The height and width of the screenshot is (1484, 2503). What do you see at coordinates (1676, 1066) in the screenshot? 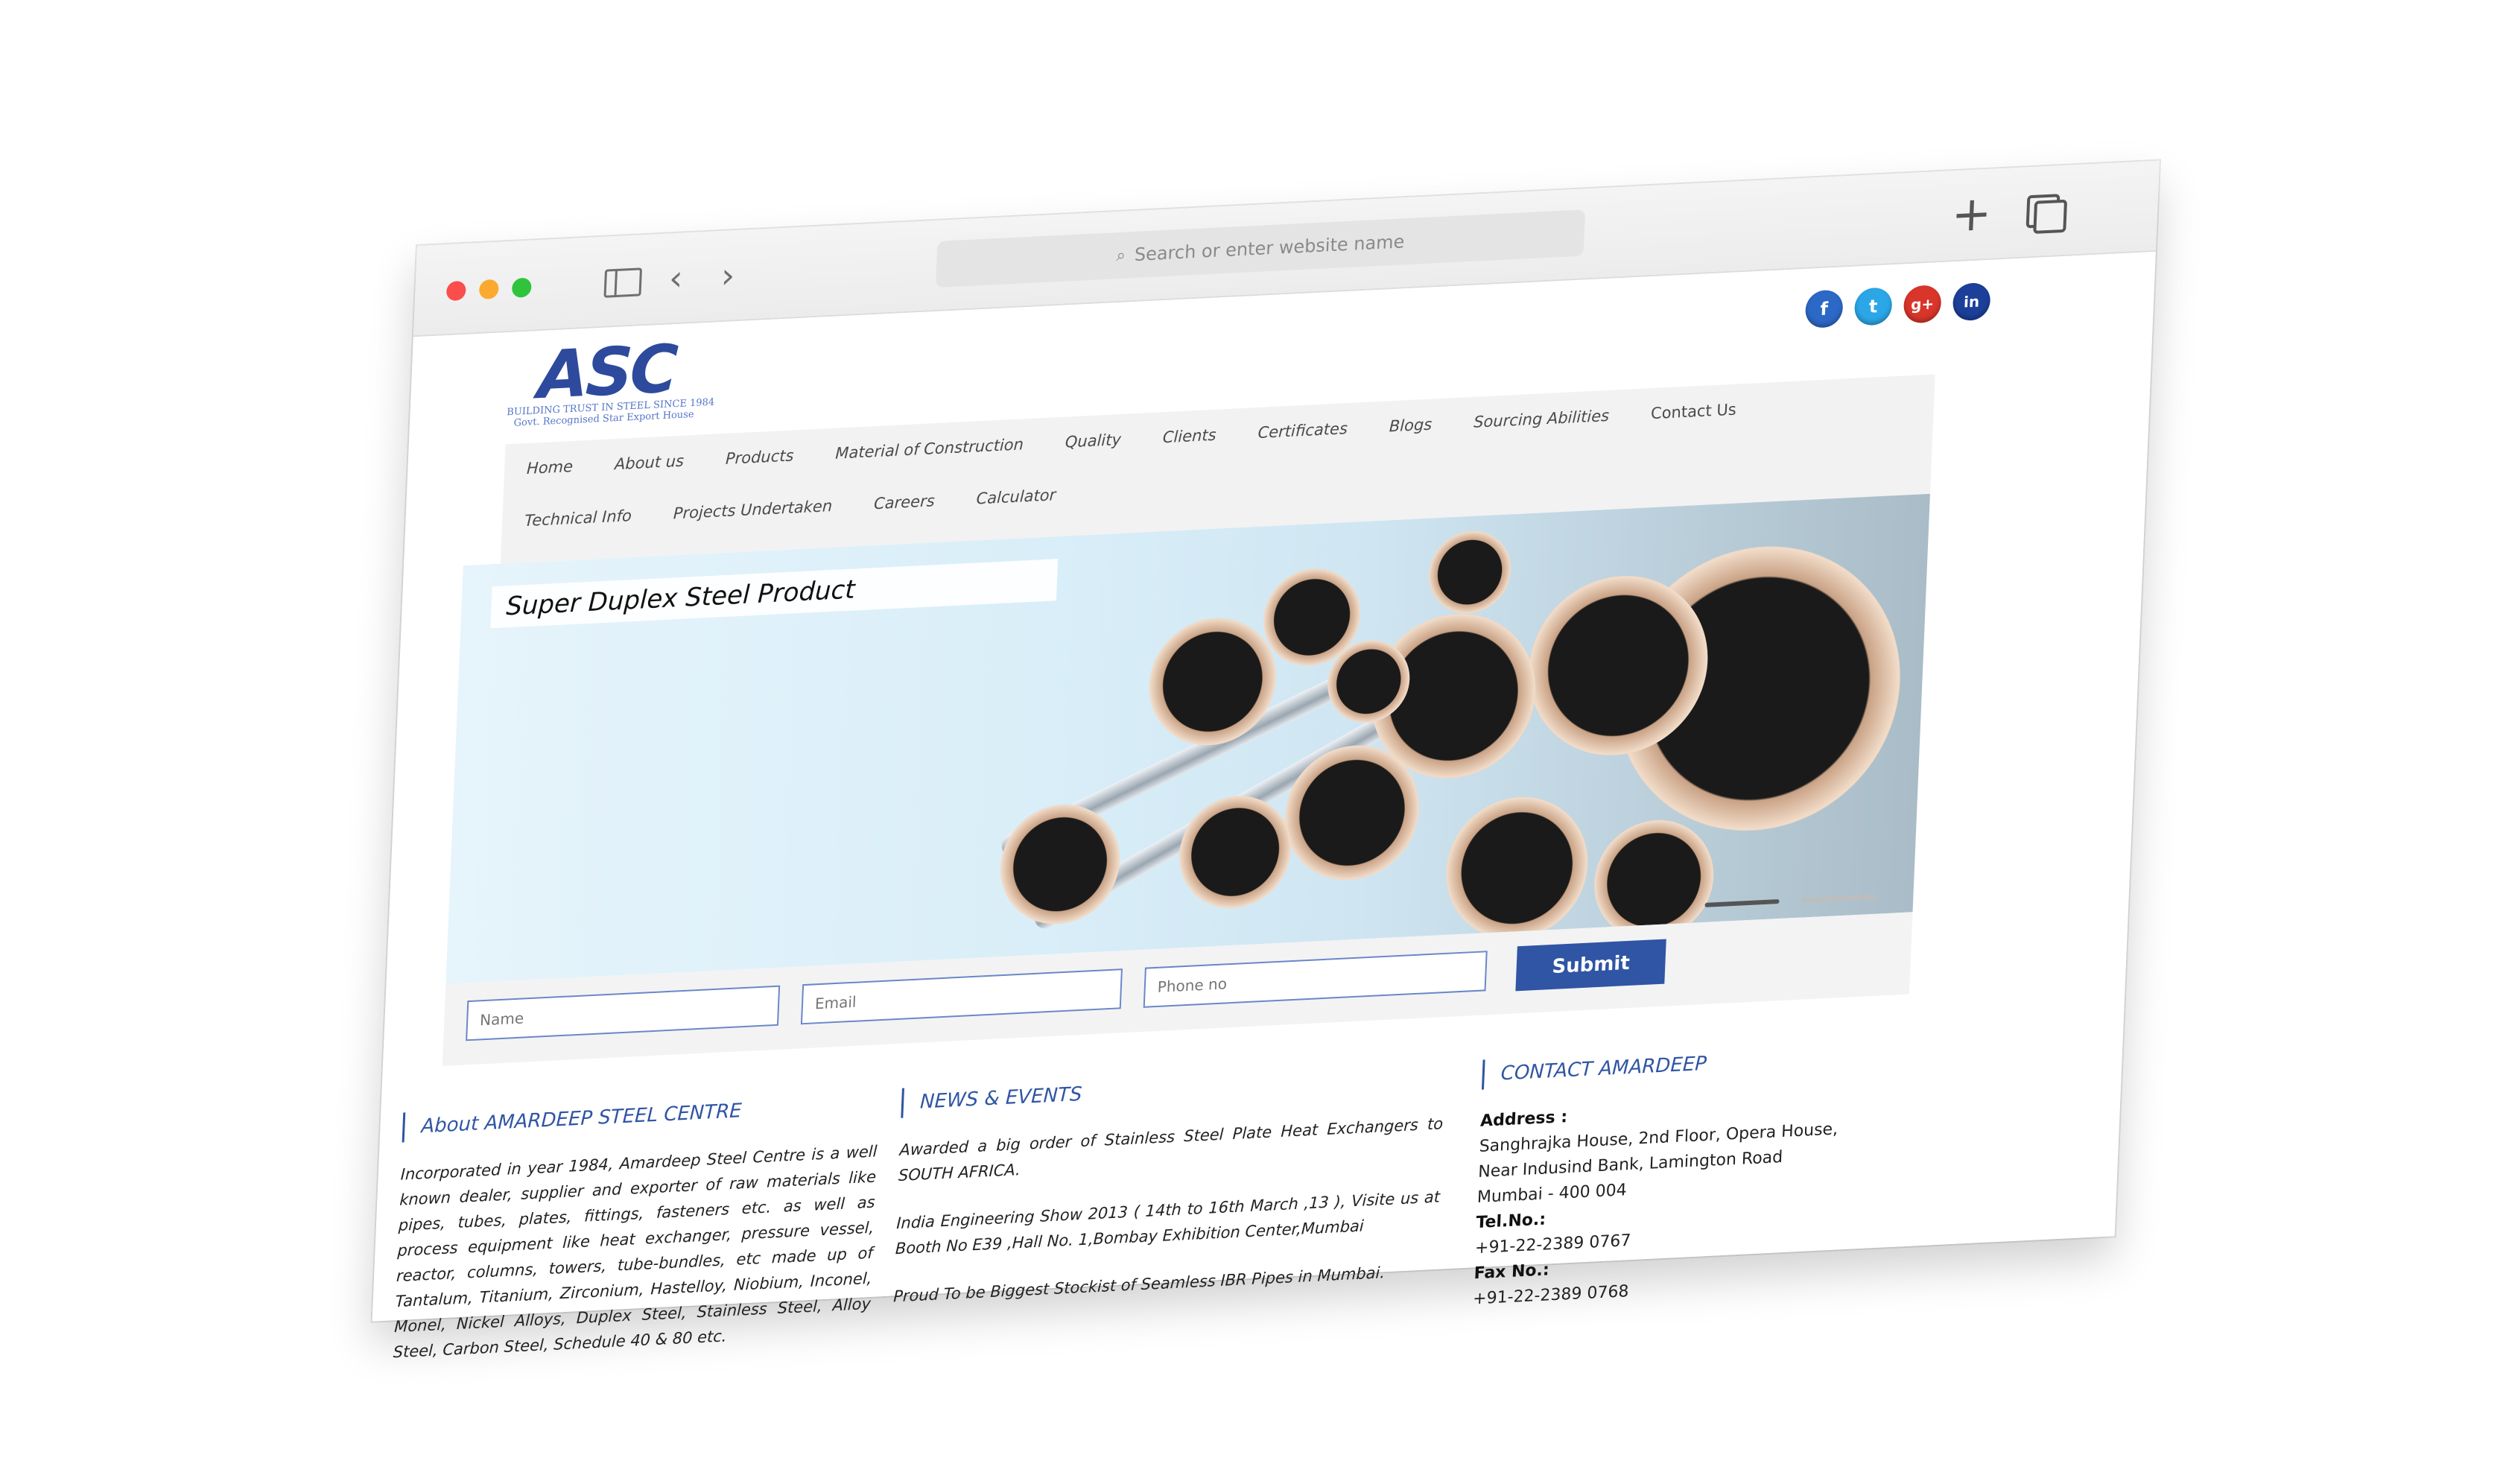
I see `contact-heading: CONTACT AMARDEEP` at bounding box center [1676, 1066].